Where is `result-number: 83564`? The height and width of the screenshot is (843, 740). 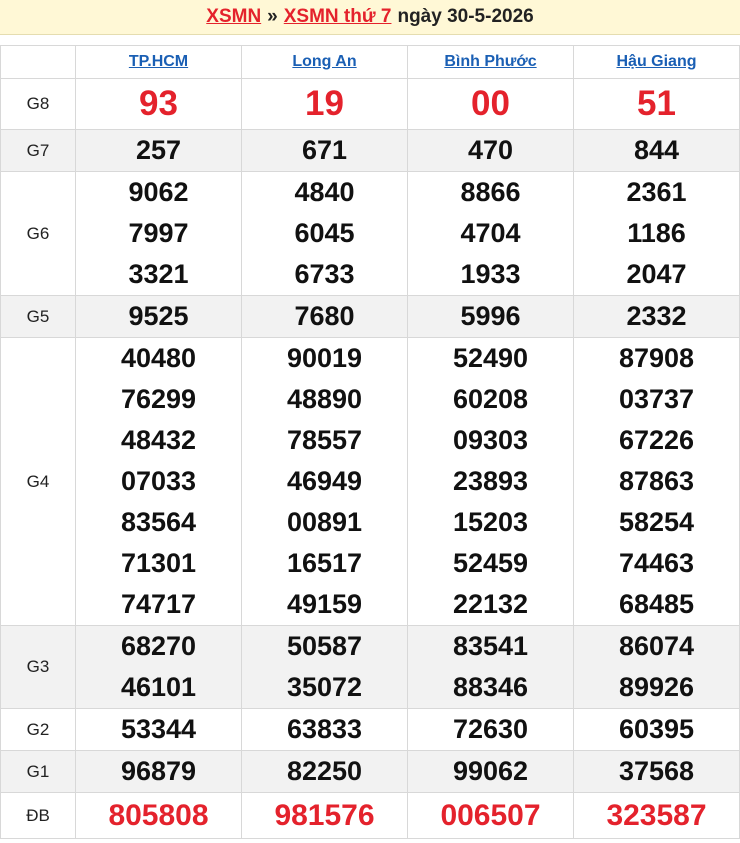
result-number: 83564 is located at coordinates (158, 522).